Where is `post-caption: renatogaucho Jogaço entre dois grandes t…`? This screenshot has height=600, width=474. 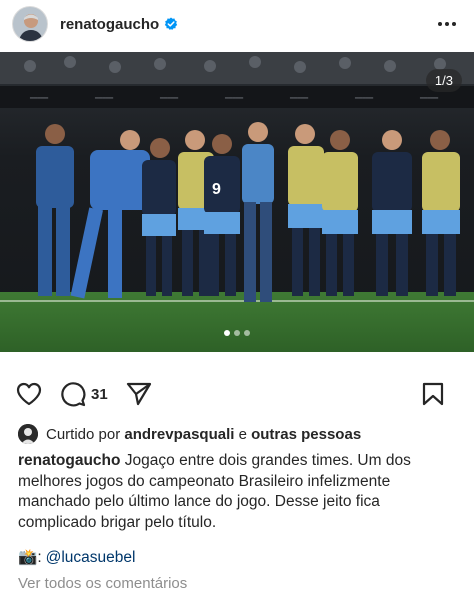 post-caption: renatogaucho Jogaço entre dois grandes t… is located at coordinates (238, 492).